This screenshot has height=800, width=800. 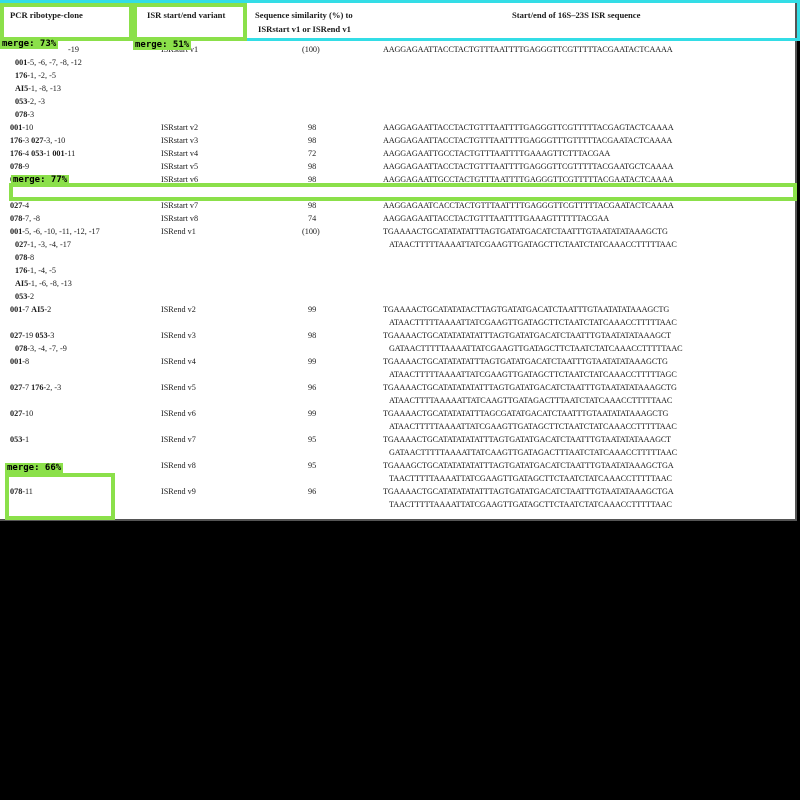 What do you see at coordinates (20, 205) in the screenshot?
I see `ribotype-cell: 027-4` at bounding box center [20, 205].